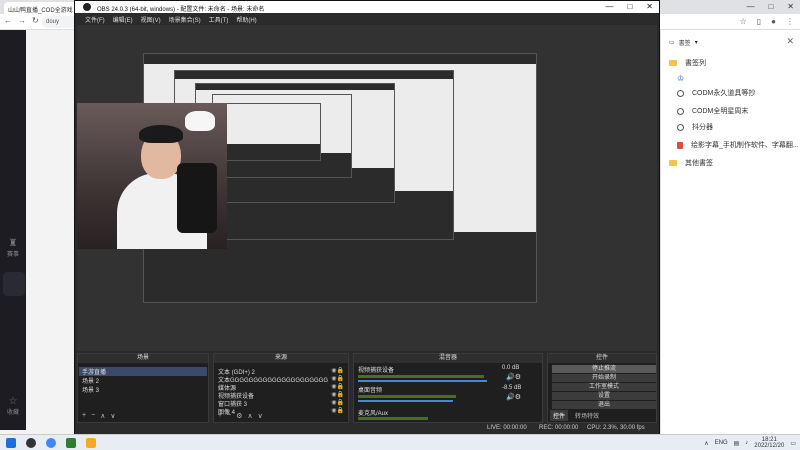 The height and width of the screenshot is (450, 800). Describe the element at coordinates (11, 443) in the screenshot. I see `start-menu-icon` at that location.